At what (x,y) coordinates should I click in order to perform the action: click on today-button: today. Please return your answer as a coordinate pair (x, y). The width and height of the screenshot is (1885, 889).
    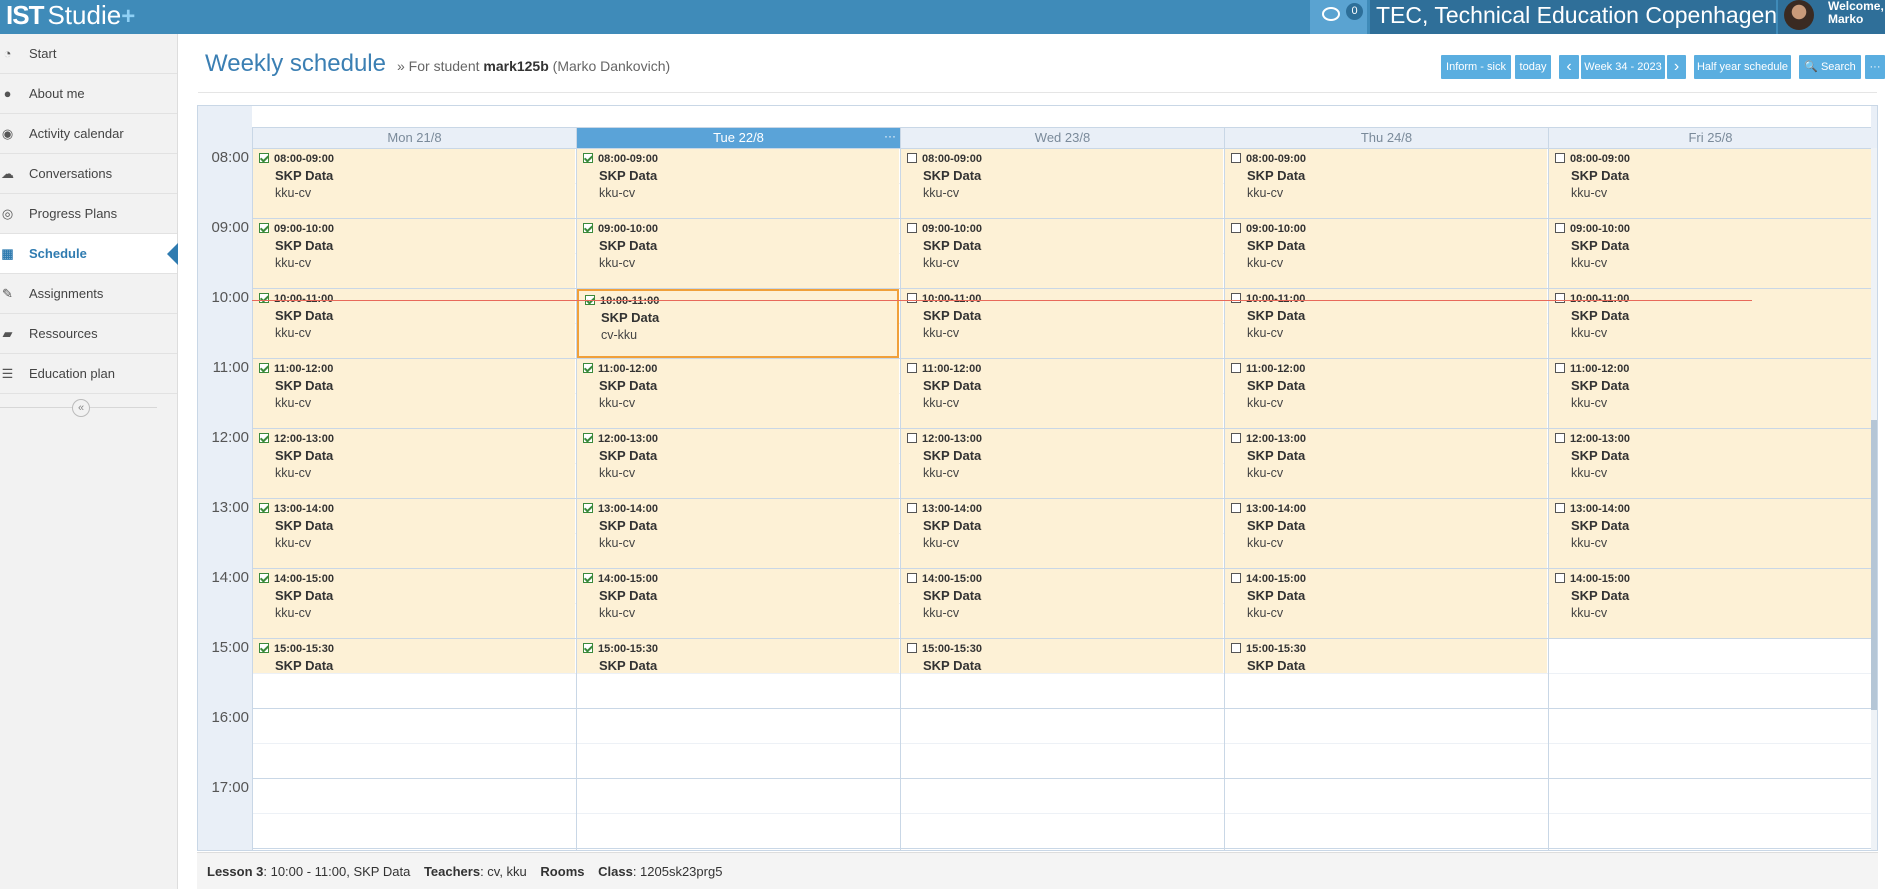
    Looking at the image, I should click on (1533, 67).